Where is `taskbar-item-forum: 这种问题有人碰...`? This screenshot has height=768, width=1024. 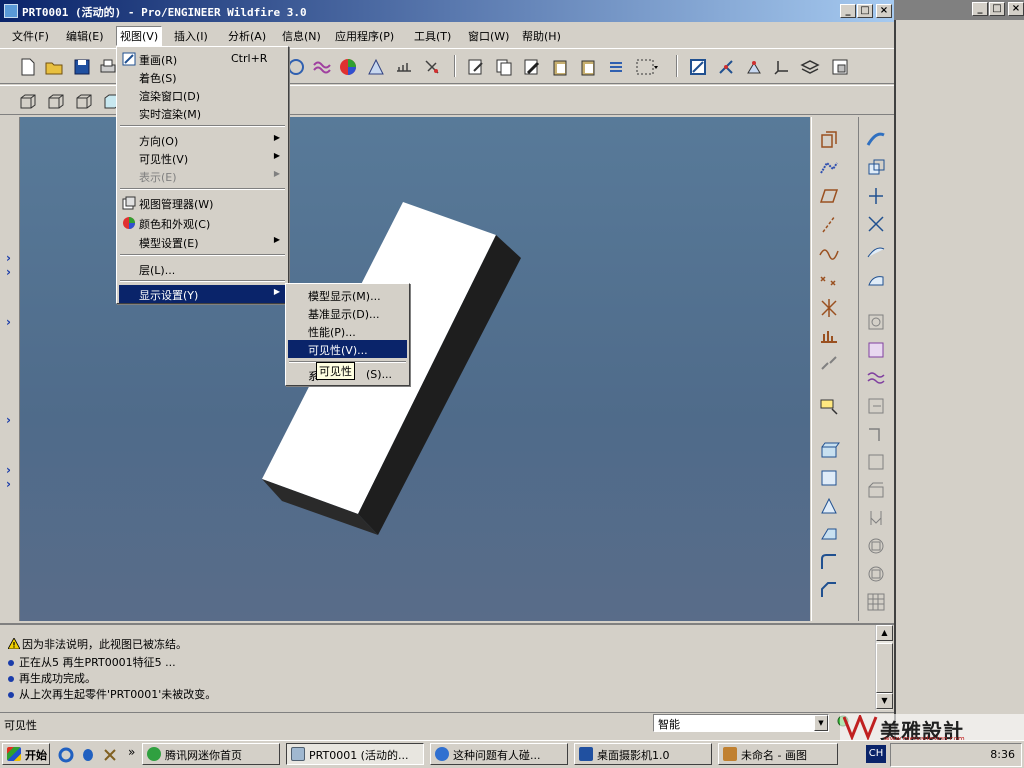
taskbar-item-forum: 这种问题有人碰... is located at coordinates (499, 754).